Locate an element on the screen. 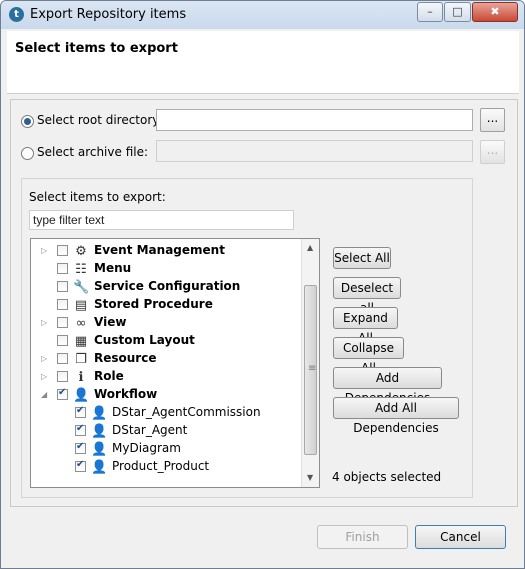 This screenshot has height=569, width=525. tree-item-label: Event Management is located at coordinates (159, 250).